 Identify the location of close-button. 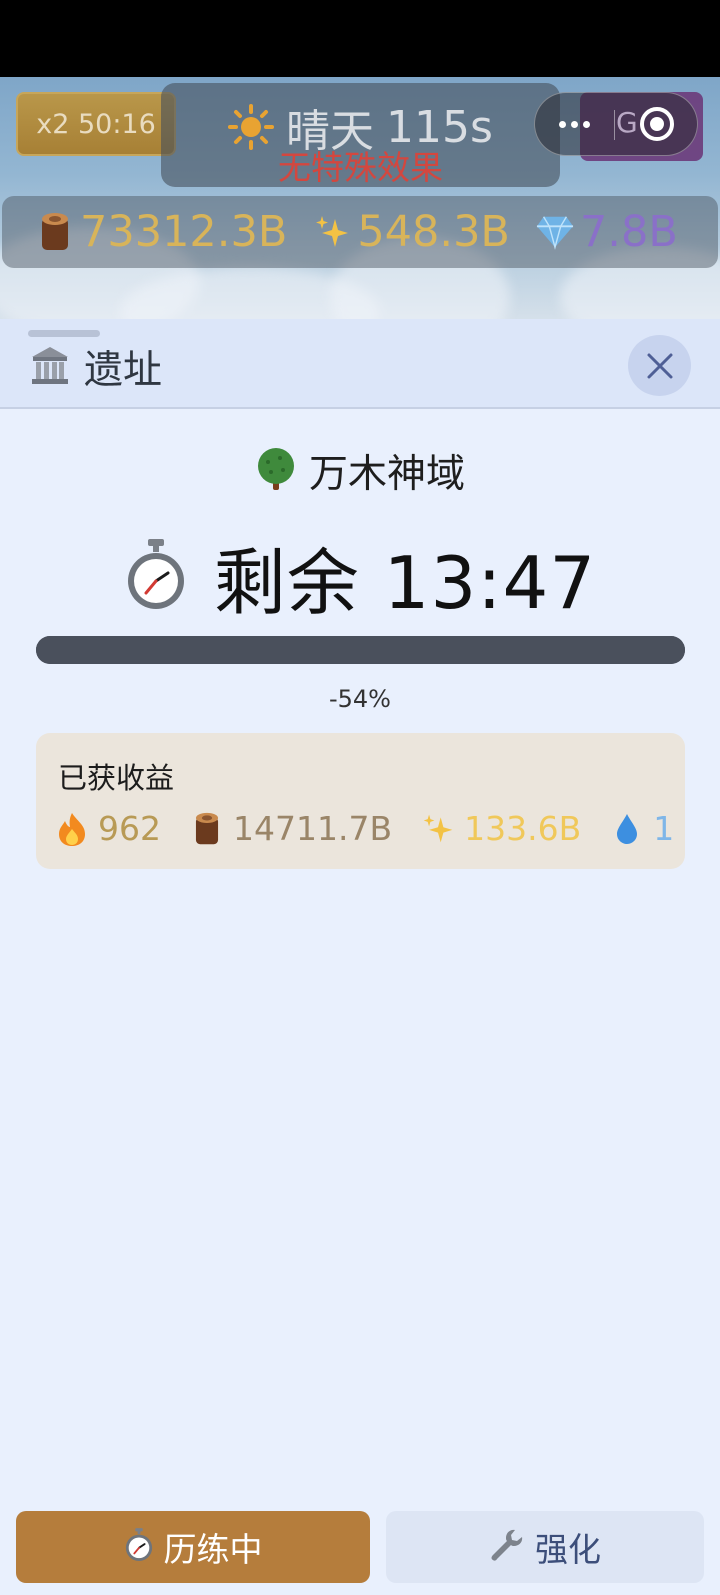
(659, 365).